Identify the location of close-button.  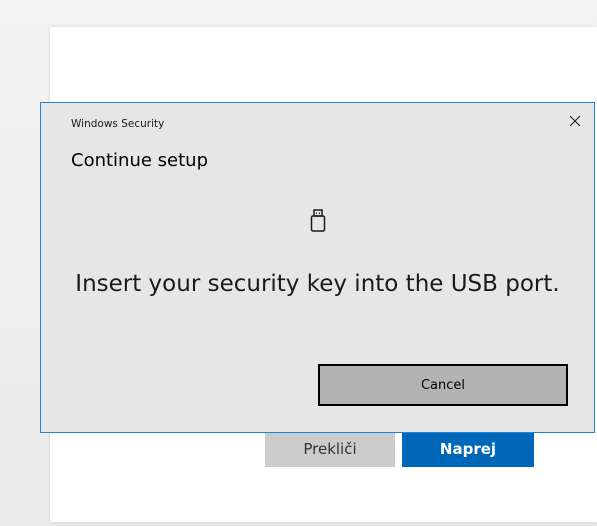
(575, 121).